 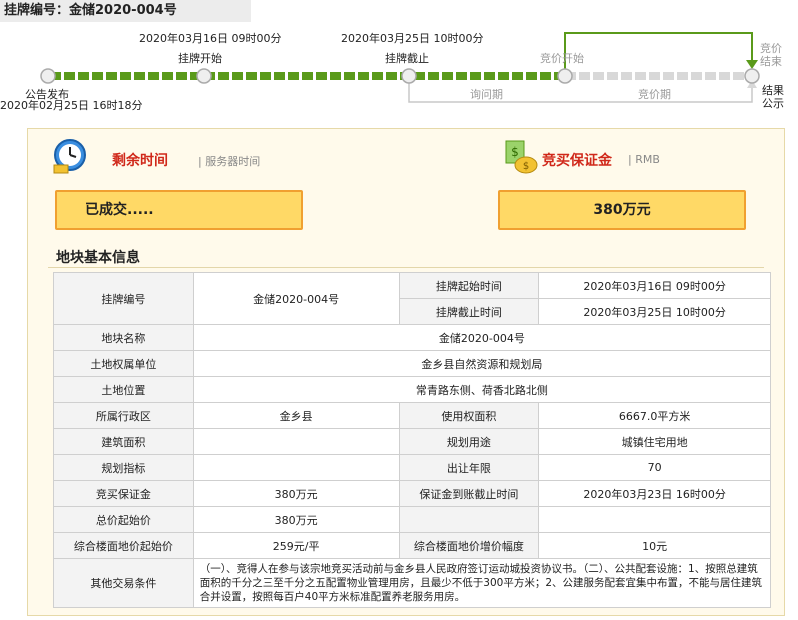 I want to click on table-row: 所属行政区 金乡县 使用权面积 6667.0平方米, so click(x=412, y=415).